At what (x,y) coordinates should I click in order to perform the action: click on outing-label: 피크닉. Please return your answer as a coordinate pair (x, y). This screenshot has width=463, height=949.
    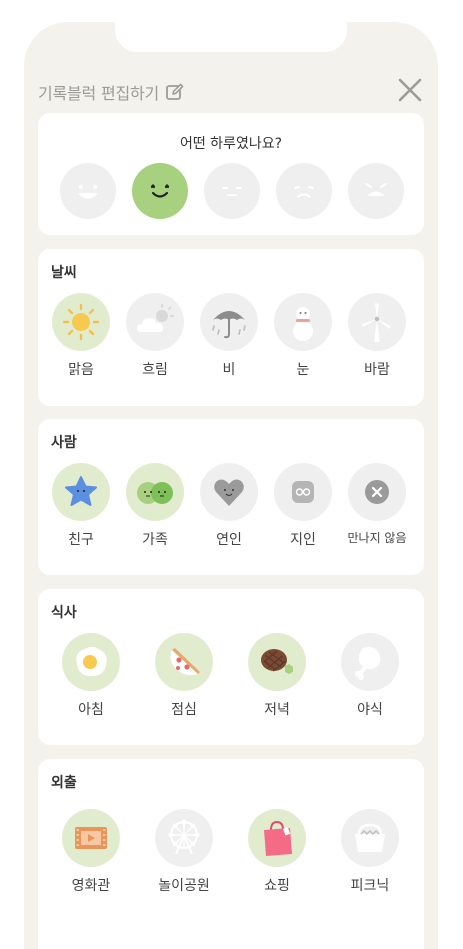
    Looking at the image, I should click on (370, 886).